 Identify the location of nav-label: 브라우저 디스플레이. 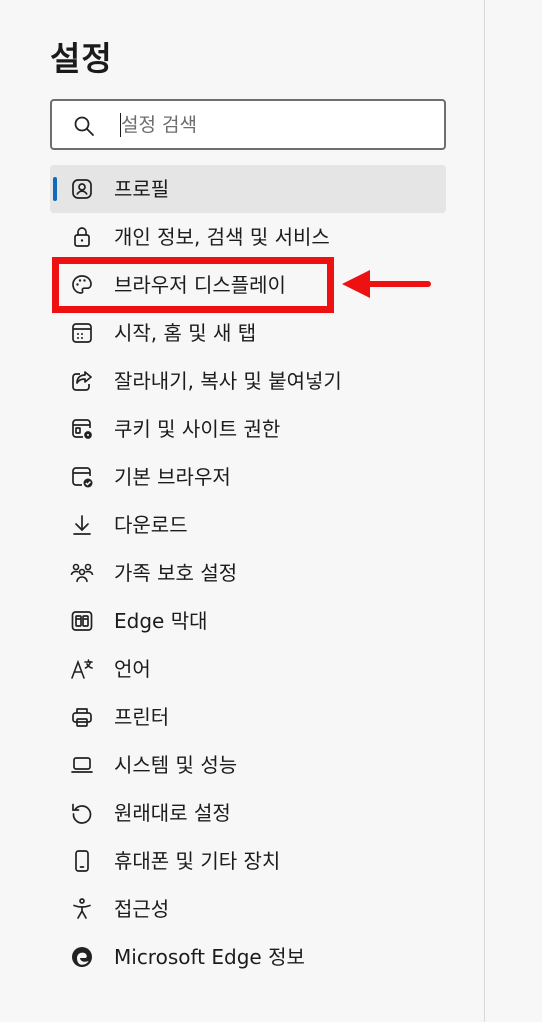
(200, 285).